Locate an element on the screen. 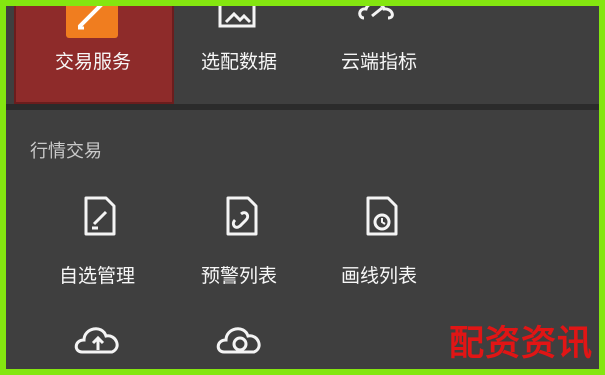 This screenshot has height=375, width=605. document-link-icon is located at coordinates (240, 218).